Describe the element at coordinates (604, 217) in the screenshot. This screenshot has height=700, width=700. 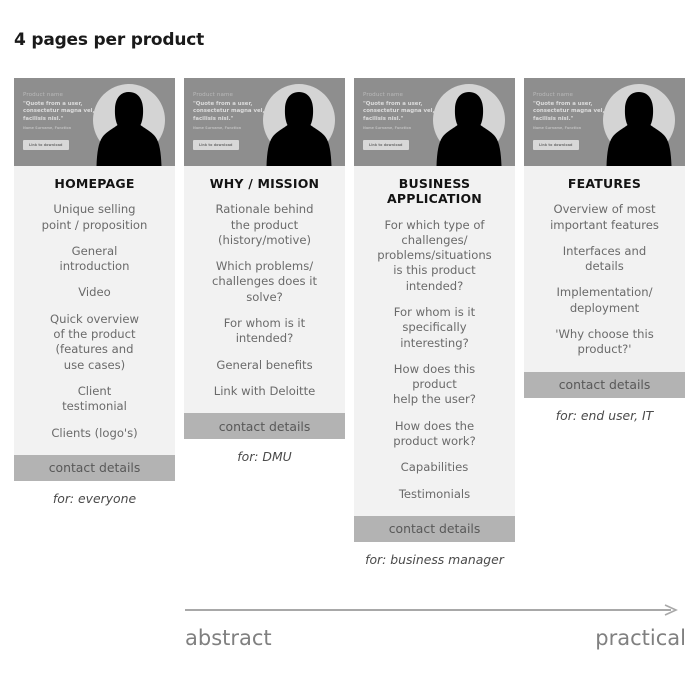
I see `outline-item: Overview of most important features` at that location.